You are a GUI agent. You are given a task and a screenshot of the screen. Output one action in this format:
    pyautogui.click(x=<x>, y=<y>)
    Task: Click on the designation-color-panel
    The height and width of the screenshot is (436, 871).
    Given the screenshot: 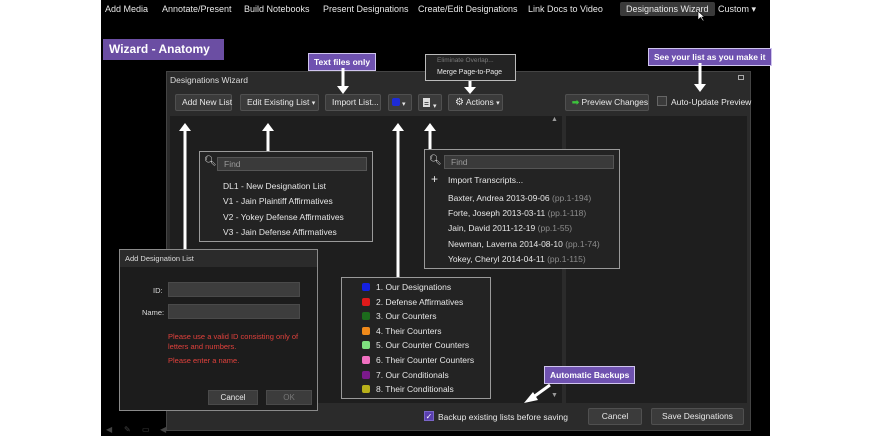 What is the action you would take?
    pyautogui.click(x=416, y=338)
    